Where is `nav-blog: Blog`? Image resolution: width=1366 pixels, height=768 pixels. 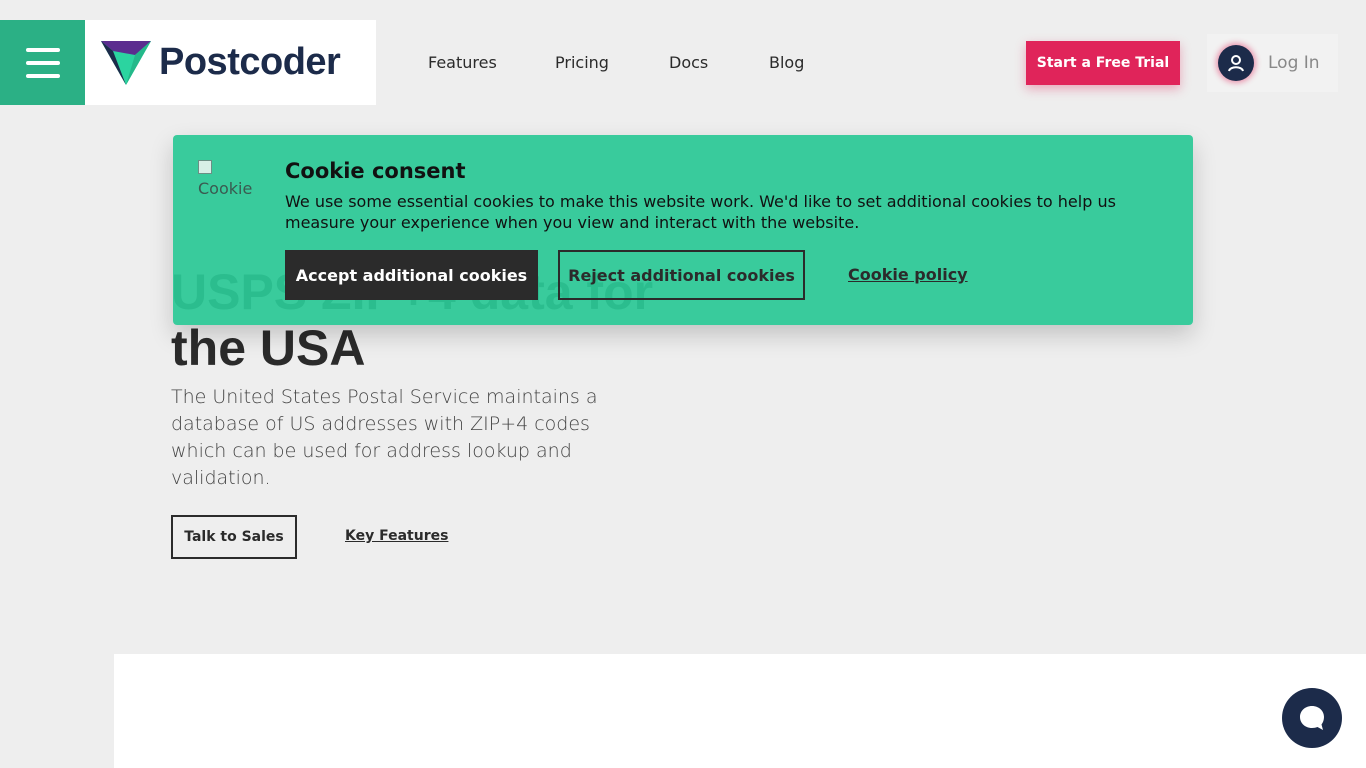
nav-blog: Blog is located at coordinates (786, 62).